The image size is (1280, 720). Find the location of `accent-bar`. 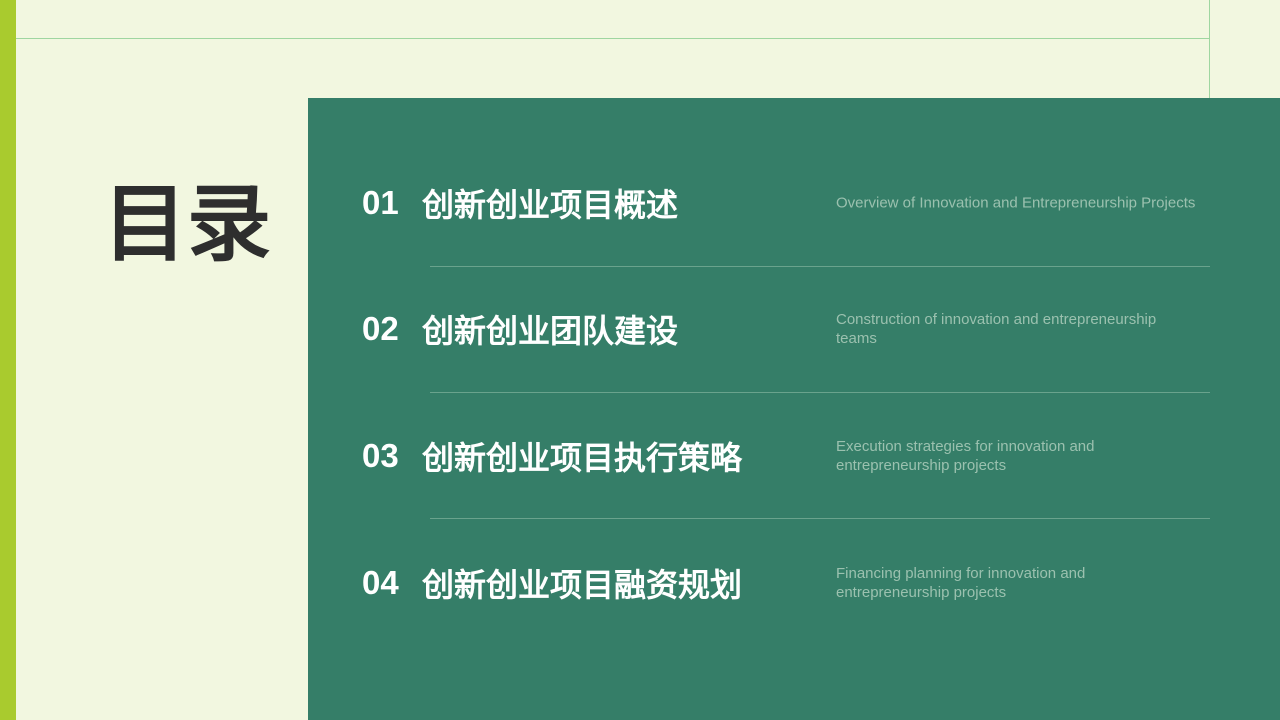

accent-bar is located at coordinates (8, 360).